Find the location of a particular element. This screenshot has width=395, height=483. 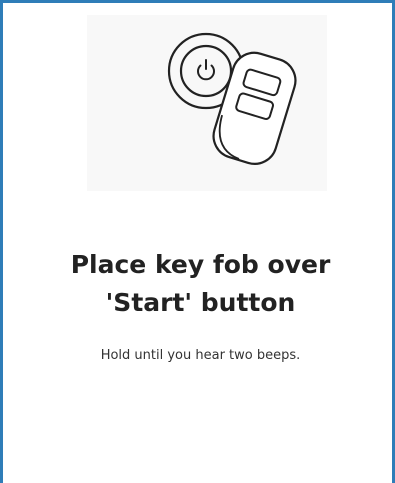

illustration-graphic is located at coordinates (232, 98).